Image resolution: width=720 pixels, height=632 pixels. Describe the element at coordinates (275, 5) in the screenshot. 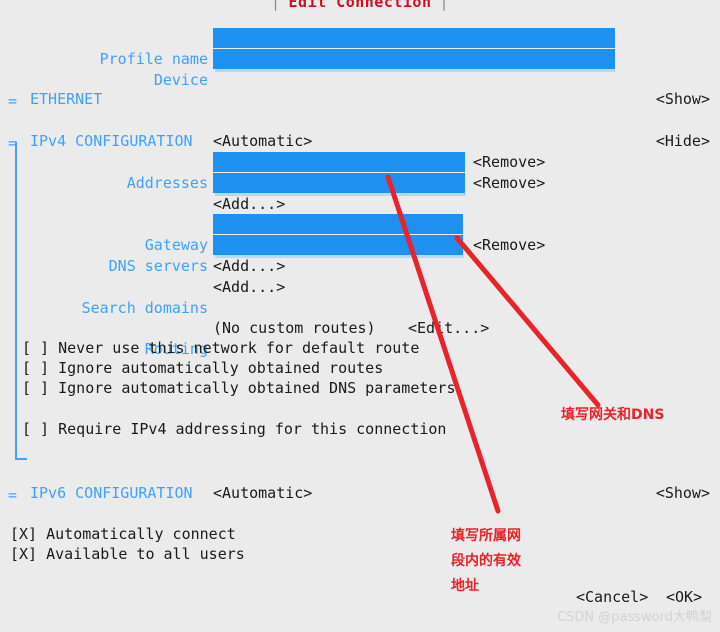

I see `title-left-bar: |` at that location.